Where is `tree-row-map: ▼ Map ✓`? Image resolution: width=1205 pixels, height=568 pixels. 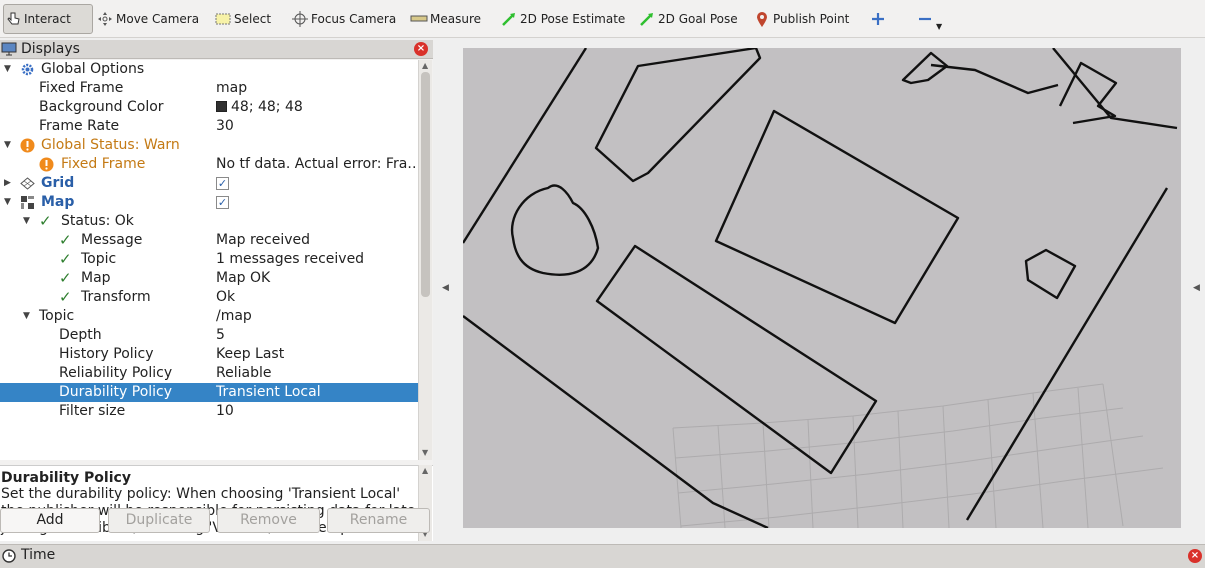
tree-row-map: ▼ Map ✓ is located at coordinates (209, 202).